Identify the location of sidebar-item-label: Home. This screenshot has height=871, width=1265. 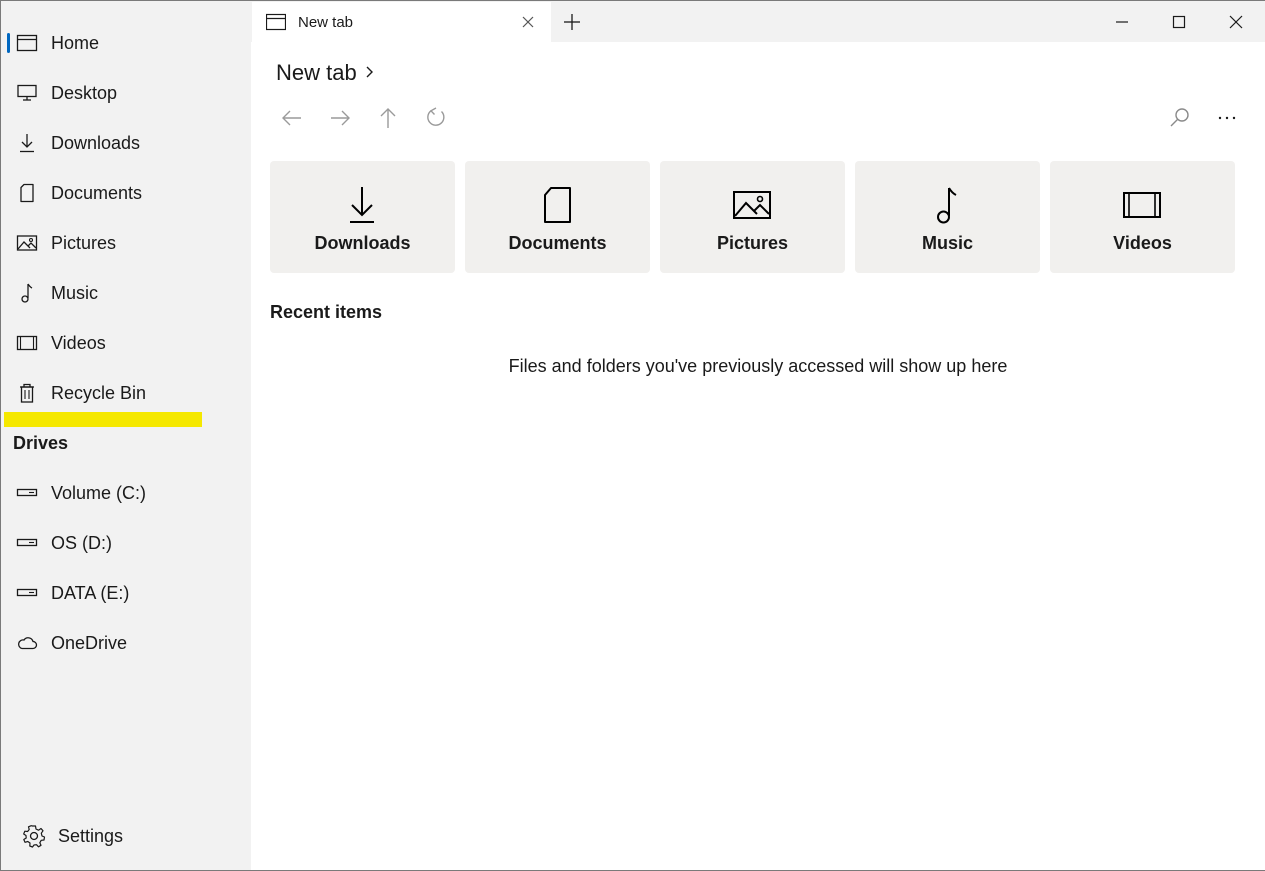
(75, 42).